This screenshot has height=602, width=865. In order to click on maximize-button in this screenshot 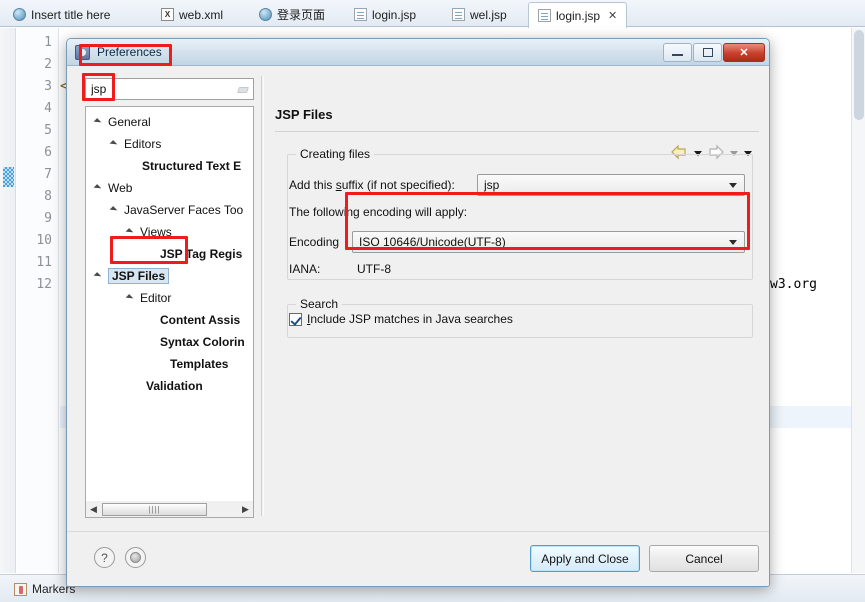, I will do `click(707, 52)`.